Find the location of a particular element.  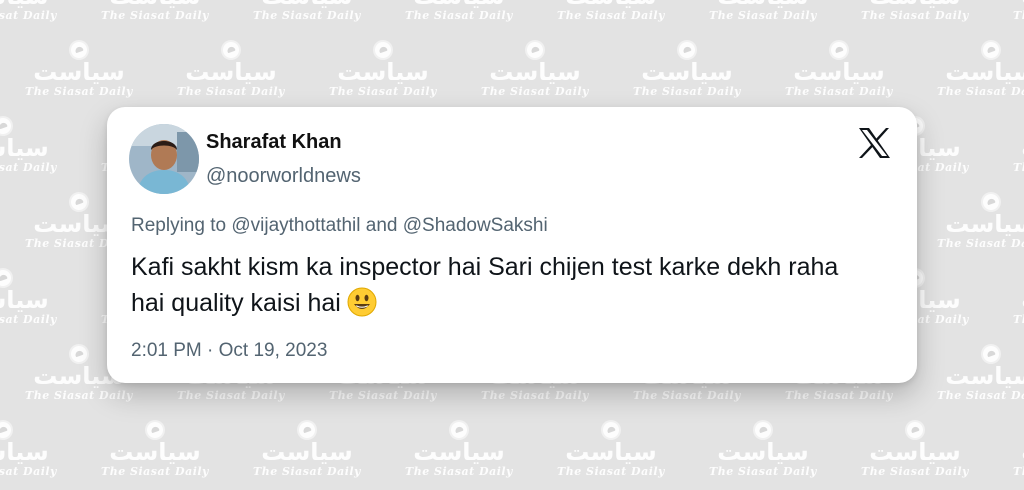

mention-link-shadowsakshi: @ShadowSakshi is located at coordinates (475, 225).